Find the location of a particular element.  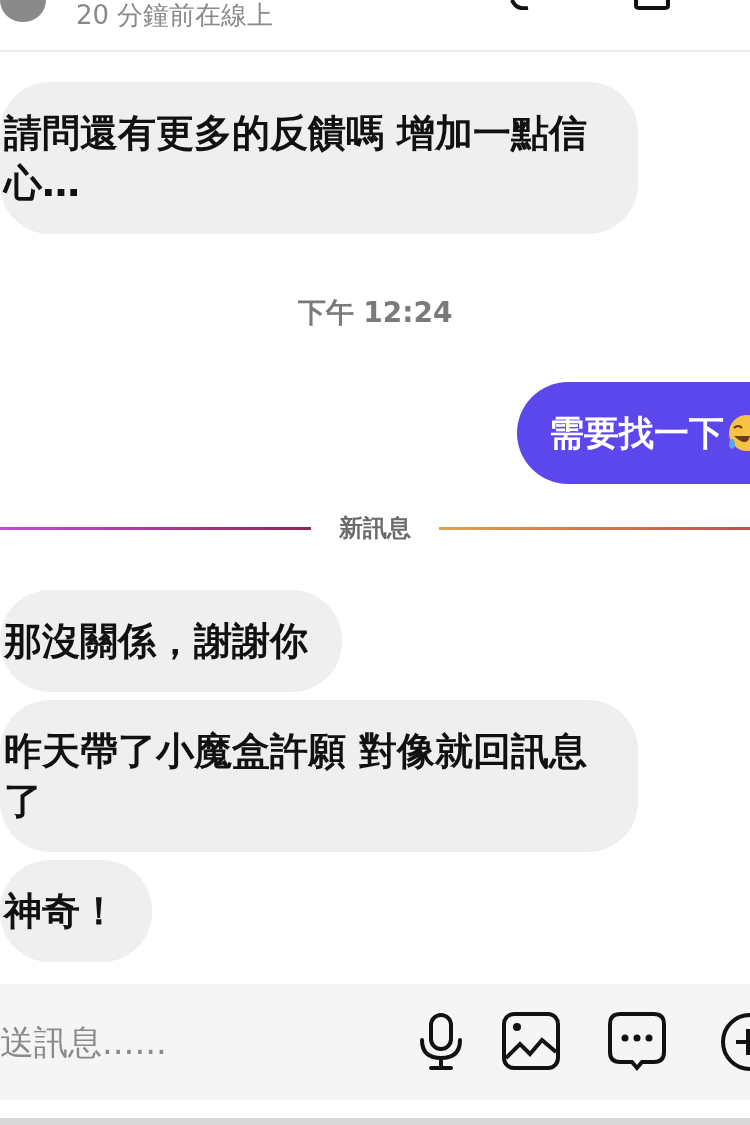

new-messages-label: 新訊息 is located at coordinates (375, 528).